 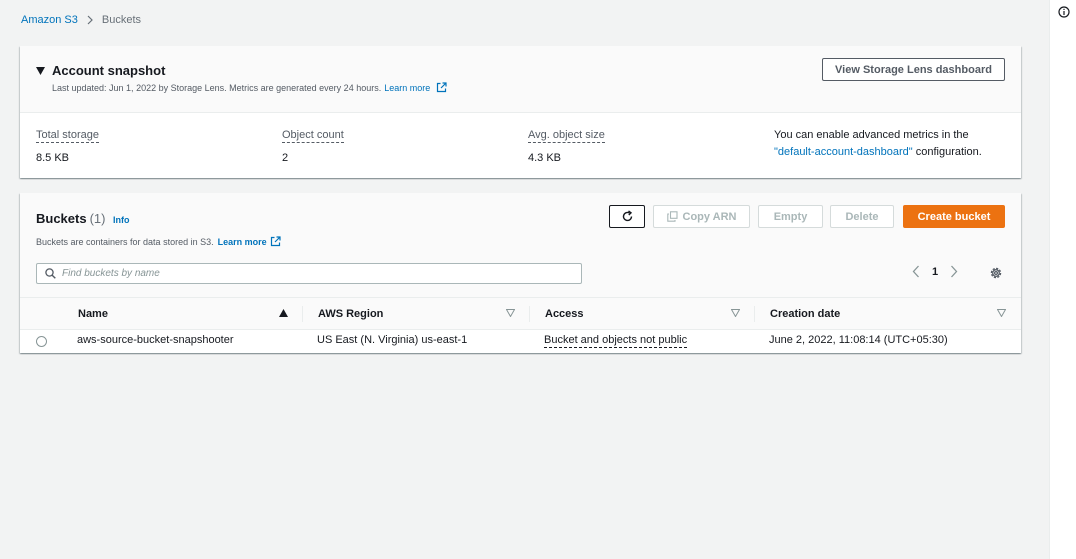 What do you see at coordinates (1062, 279) in the screenshot?
I see `right-tools-rail` at bounding box center [1062, 279].